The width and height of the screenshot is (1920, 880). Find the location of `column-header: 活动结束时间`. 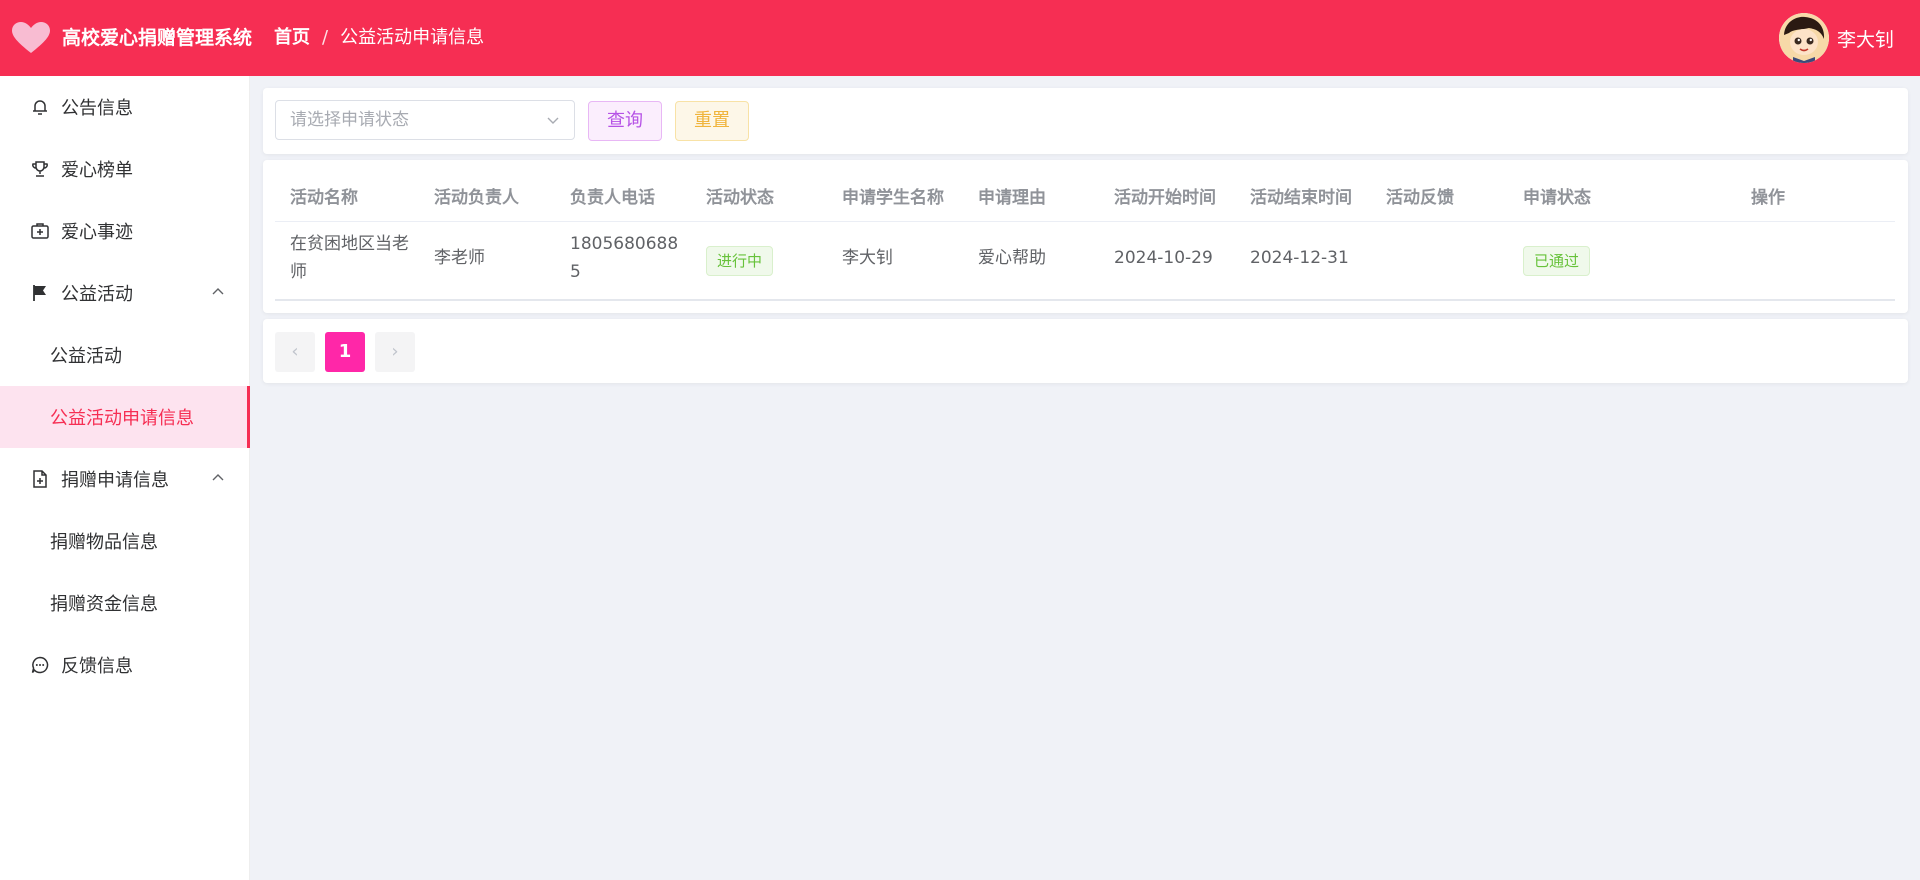

column-header: 活动结束时间 is located at coordinates (1301, 198).